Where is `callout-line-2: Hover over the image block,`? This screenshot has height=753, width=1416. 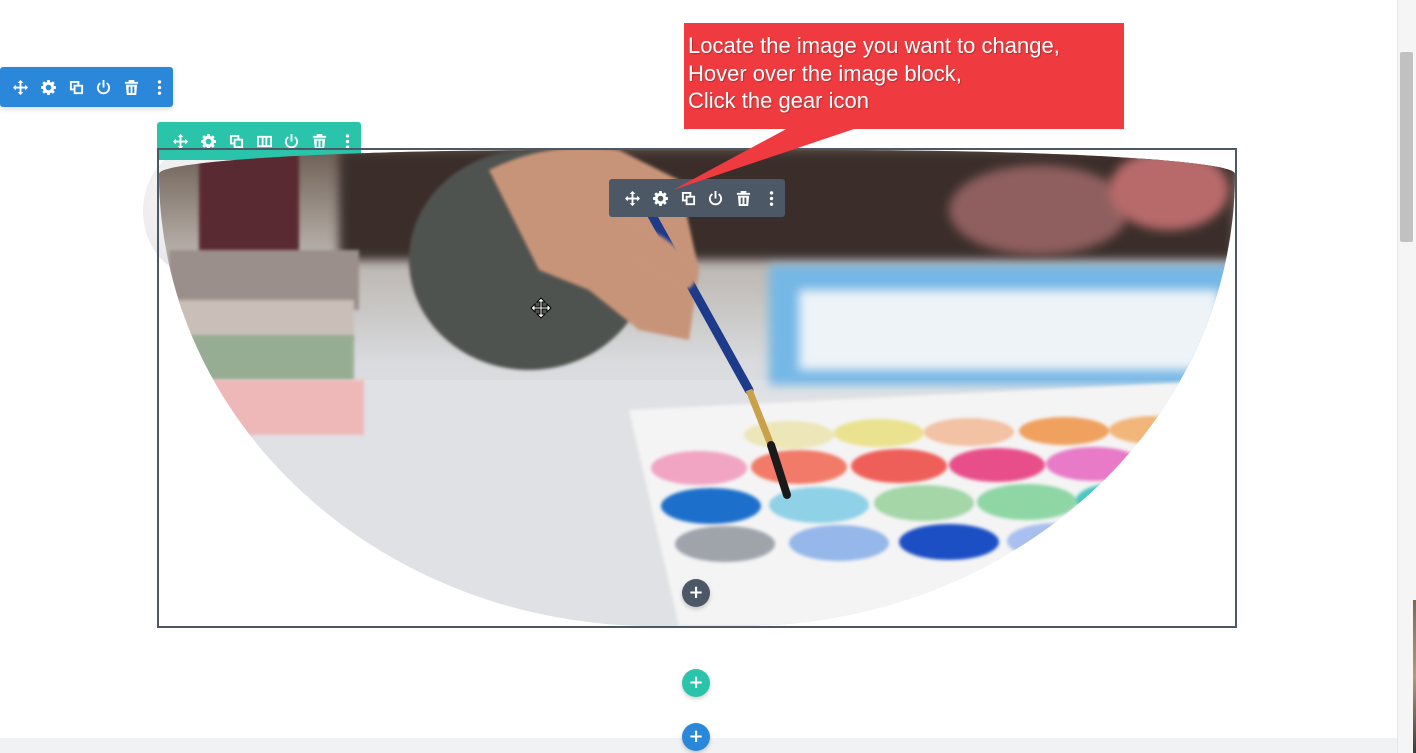 callout-line-2: Hover over the image block, is located at coordinates (825, 73).